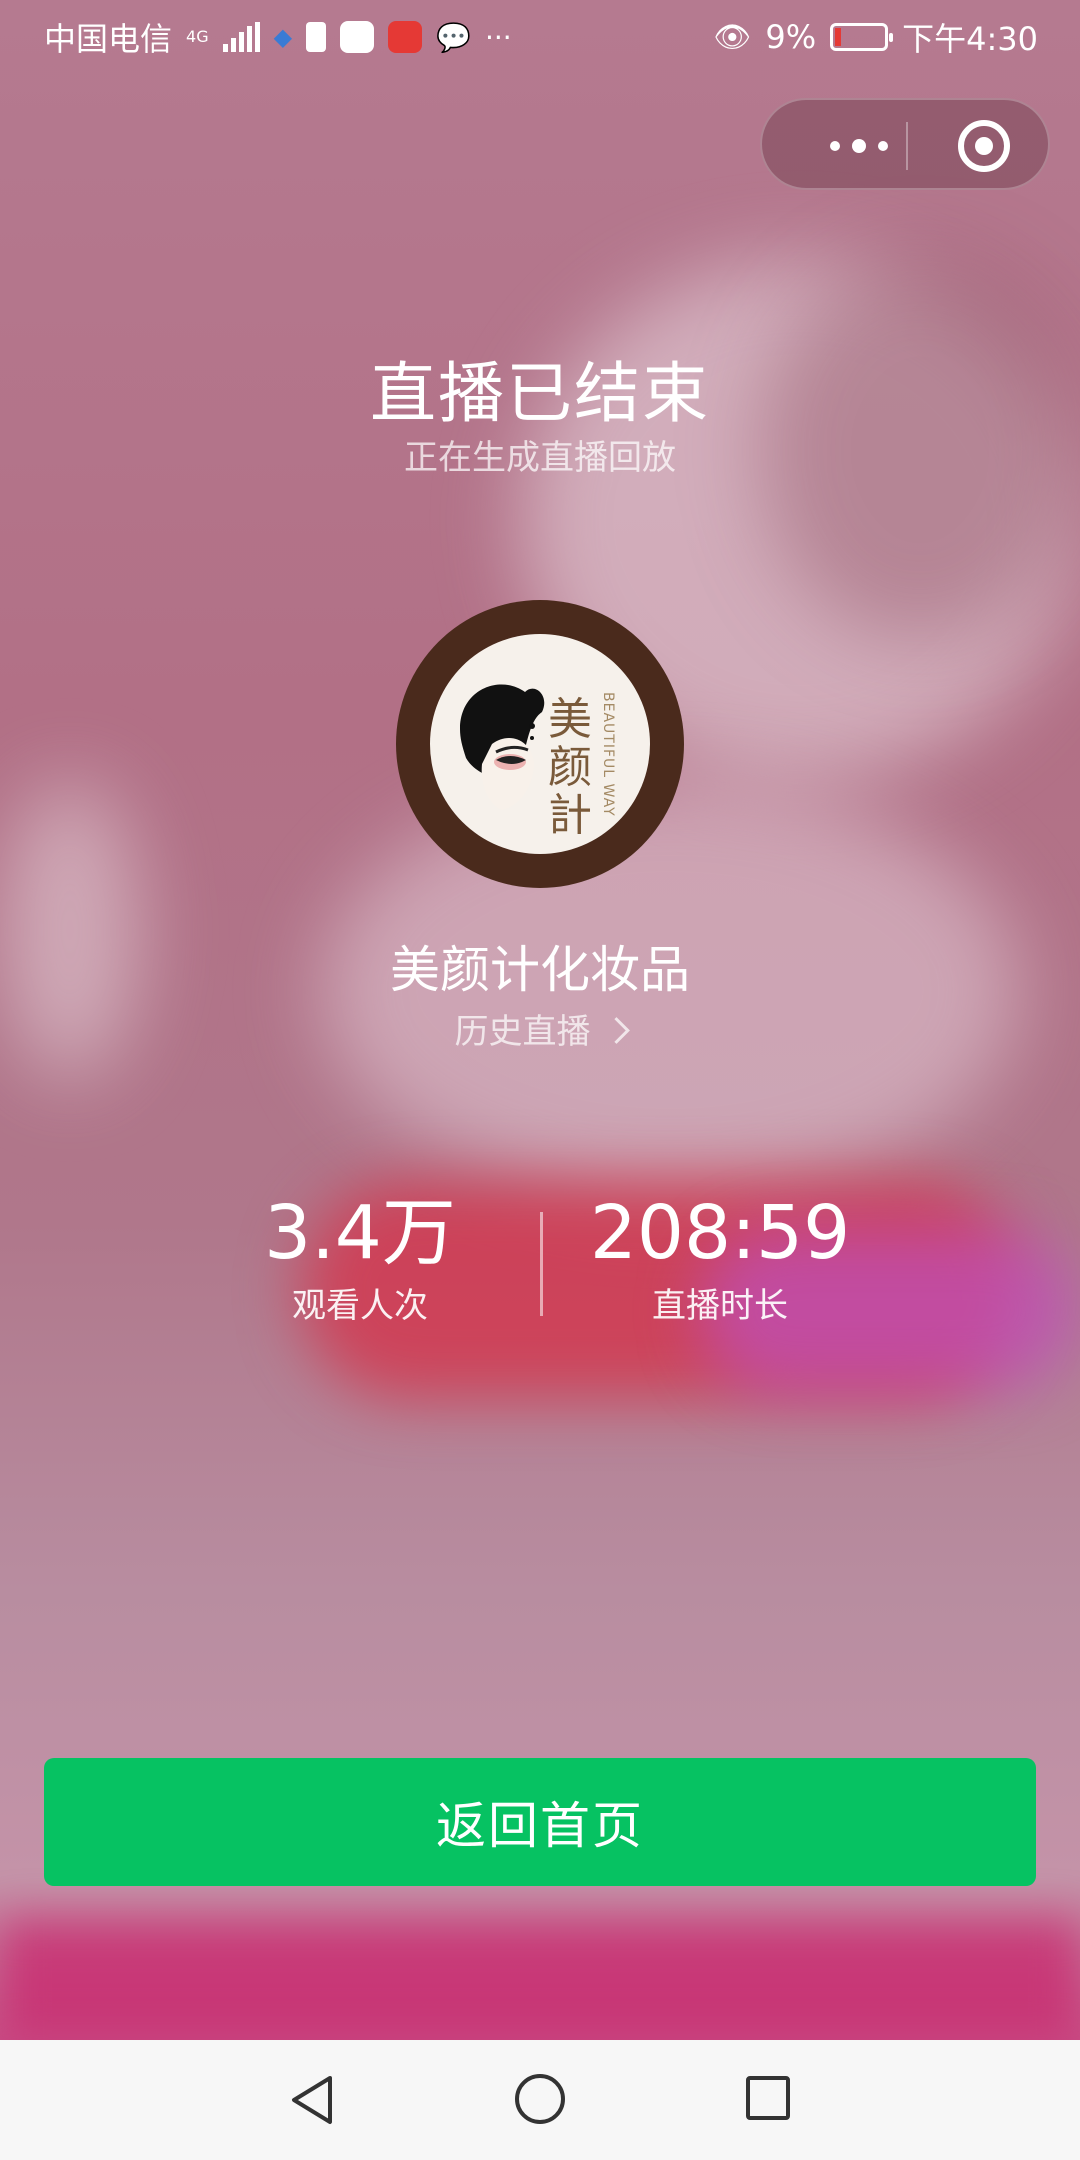 Image resolution: width=1080 pixels, height=2160 pixels. Describe the element at coordinates (540, 970) in the screenshot. I see `streamer-name: 美颜计化妆品` at that location.